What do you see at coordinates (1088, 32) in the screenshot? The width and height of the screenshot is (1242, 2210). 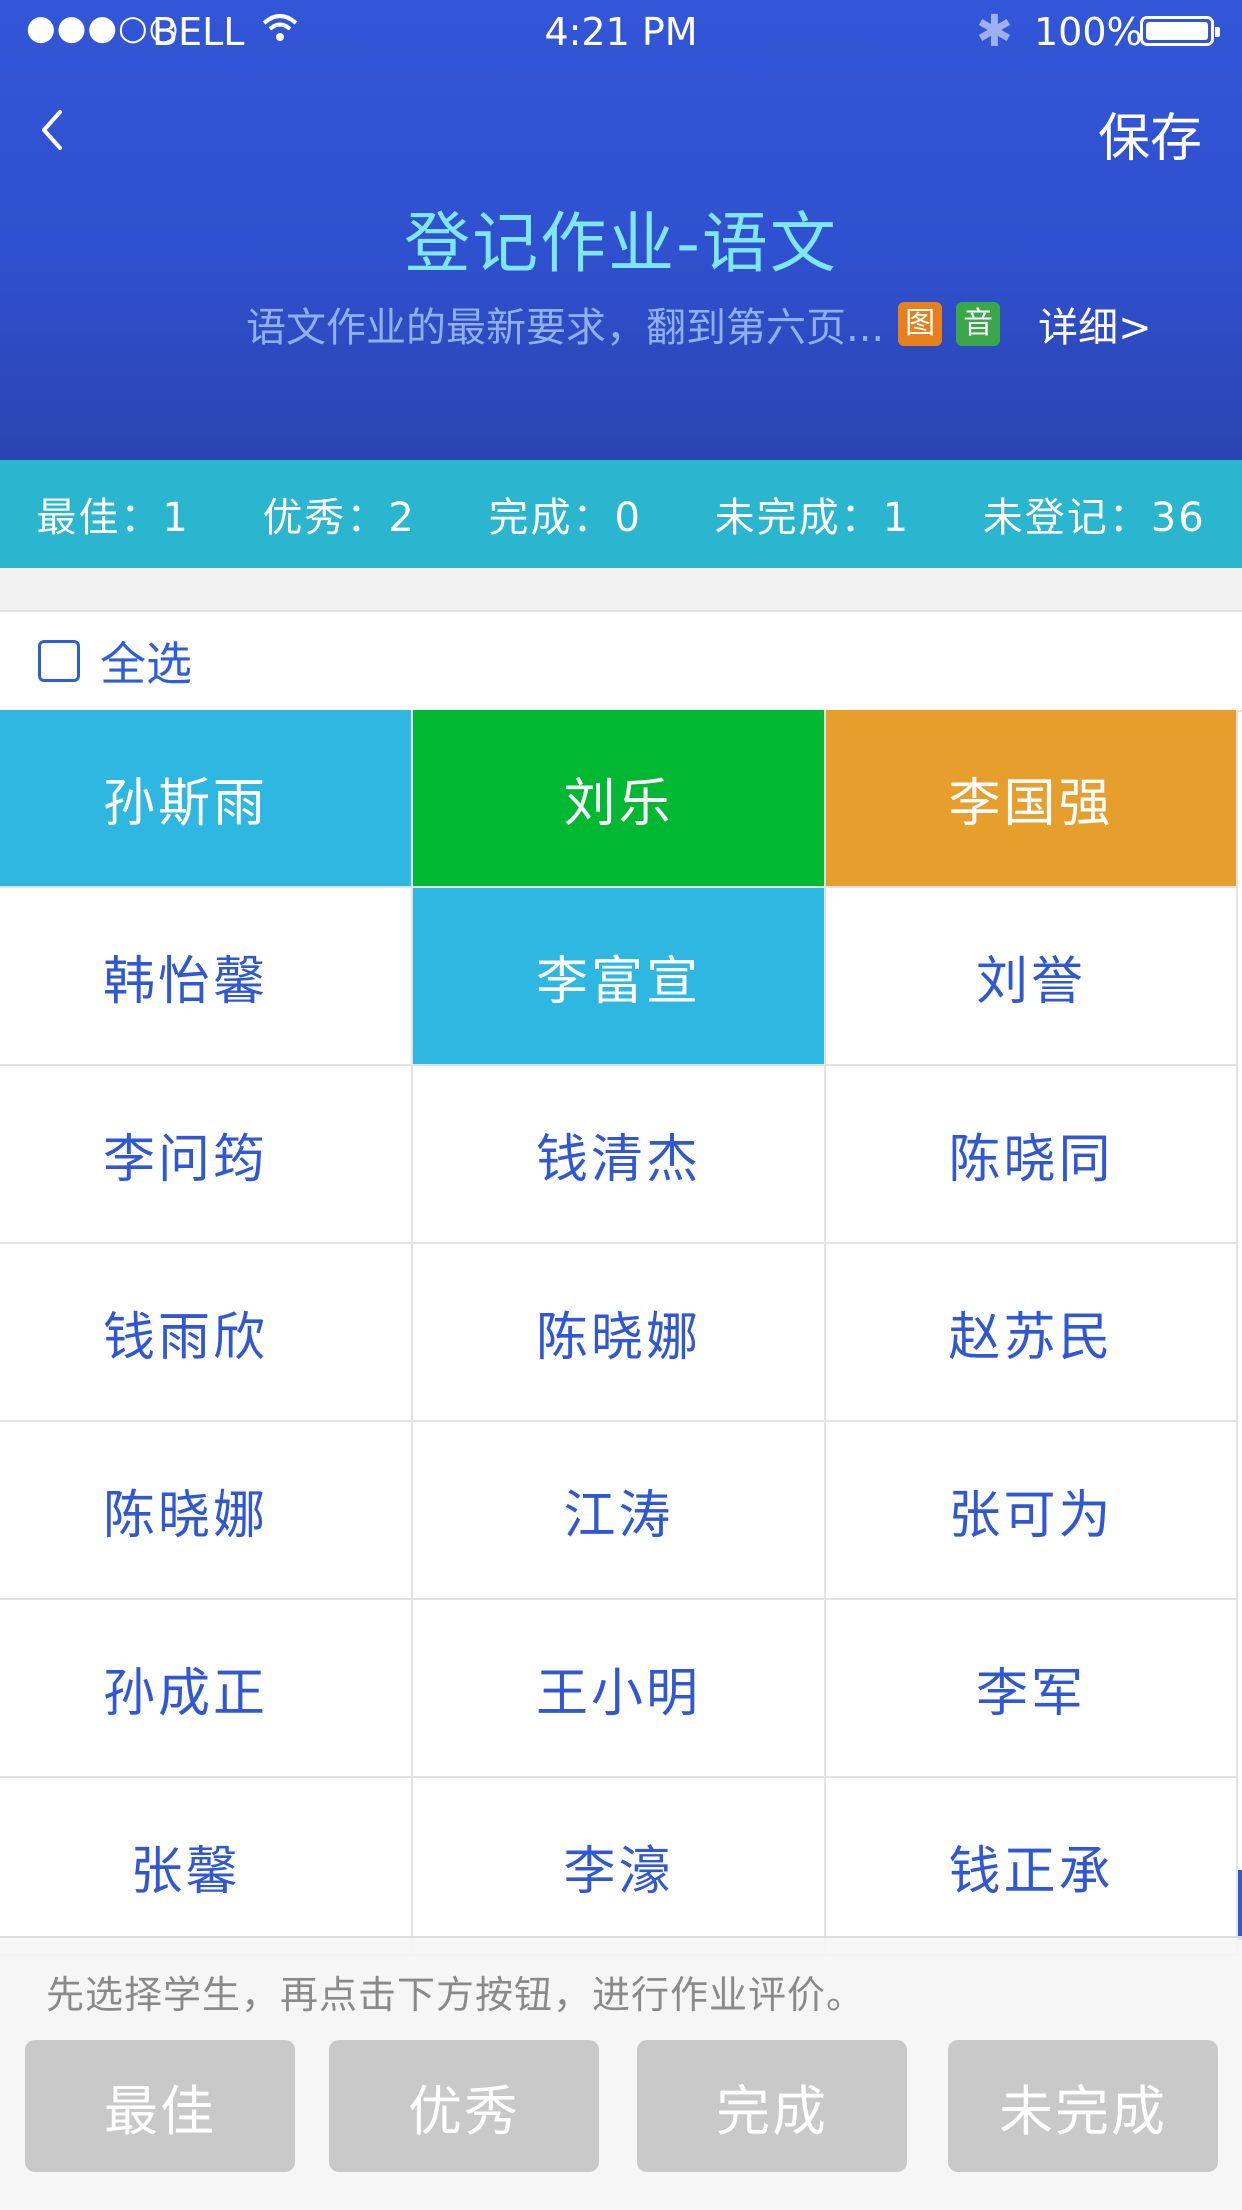 I see `battery-percent: 100%` at bounding box center [1088, 32].